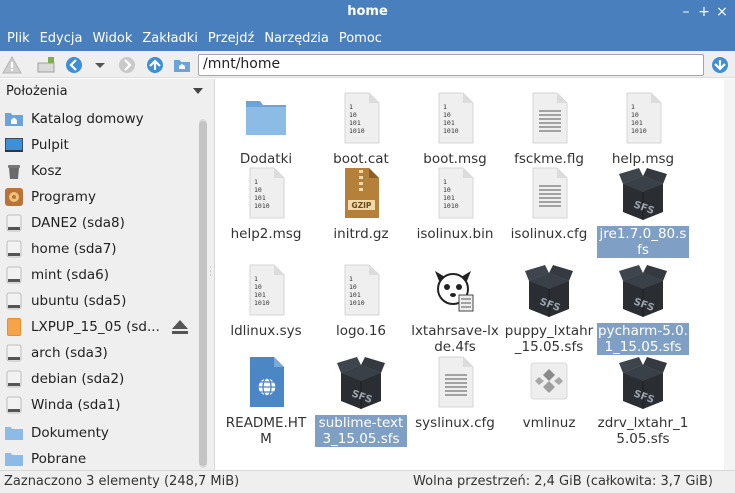 The height and width of the screenshot is (493, 735). I want to click on file-label: help2.msg, so click(266, 234).